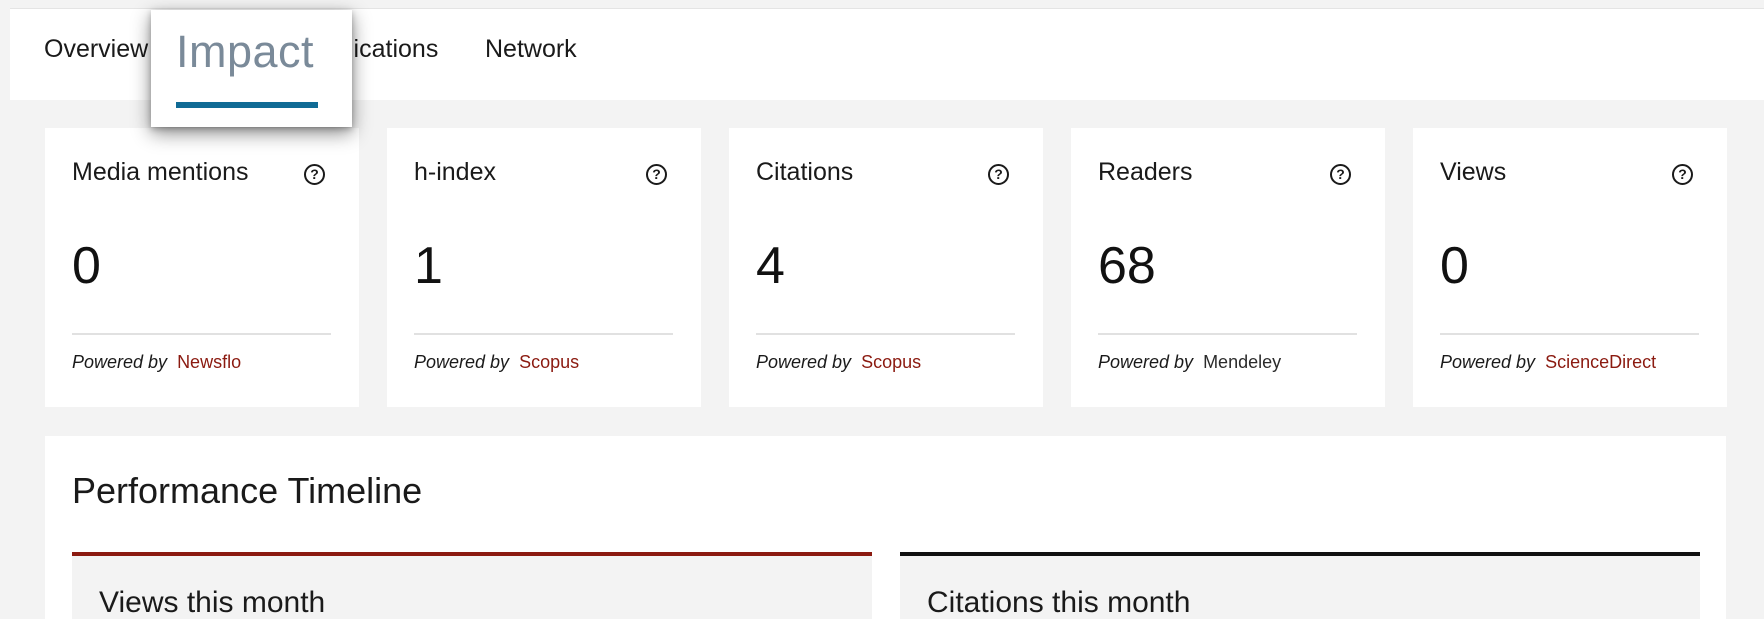 The image size is (1764, 619). I want to click on powered-by: Powered by Mendeley, so click(1189, 362).